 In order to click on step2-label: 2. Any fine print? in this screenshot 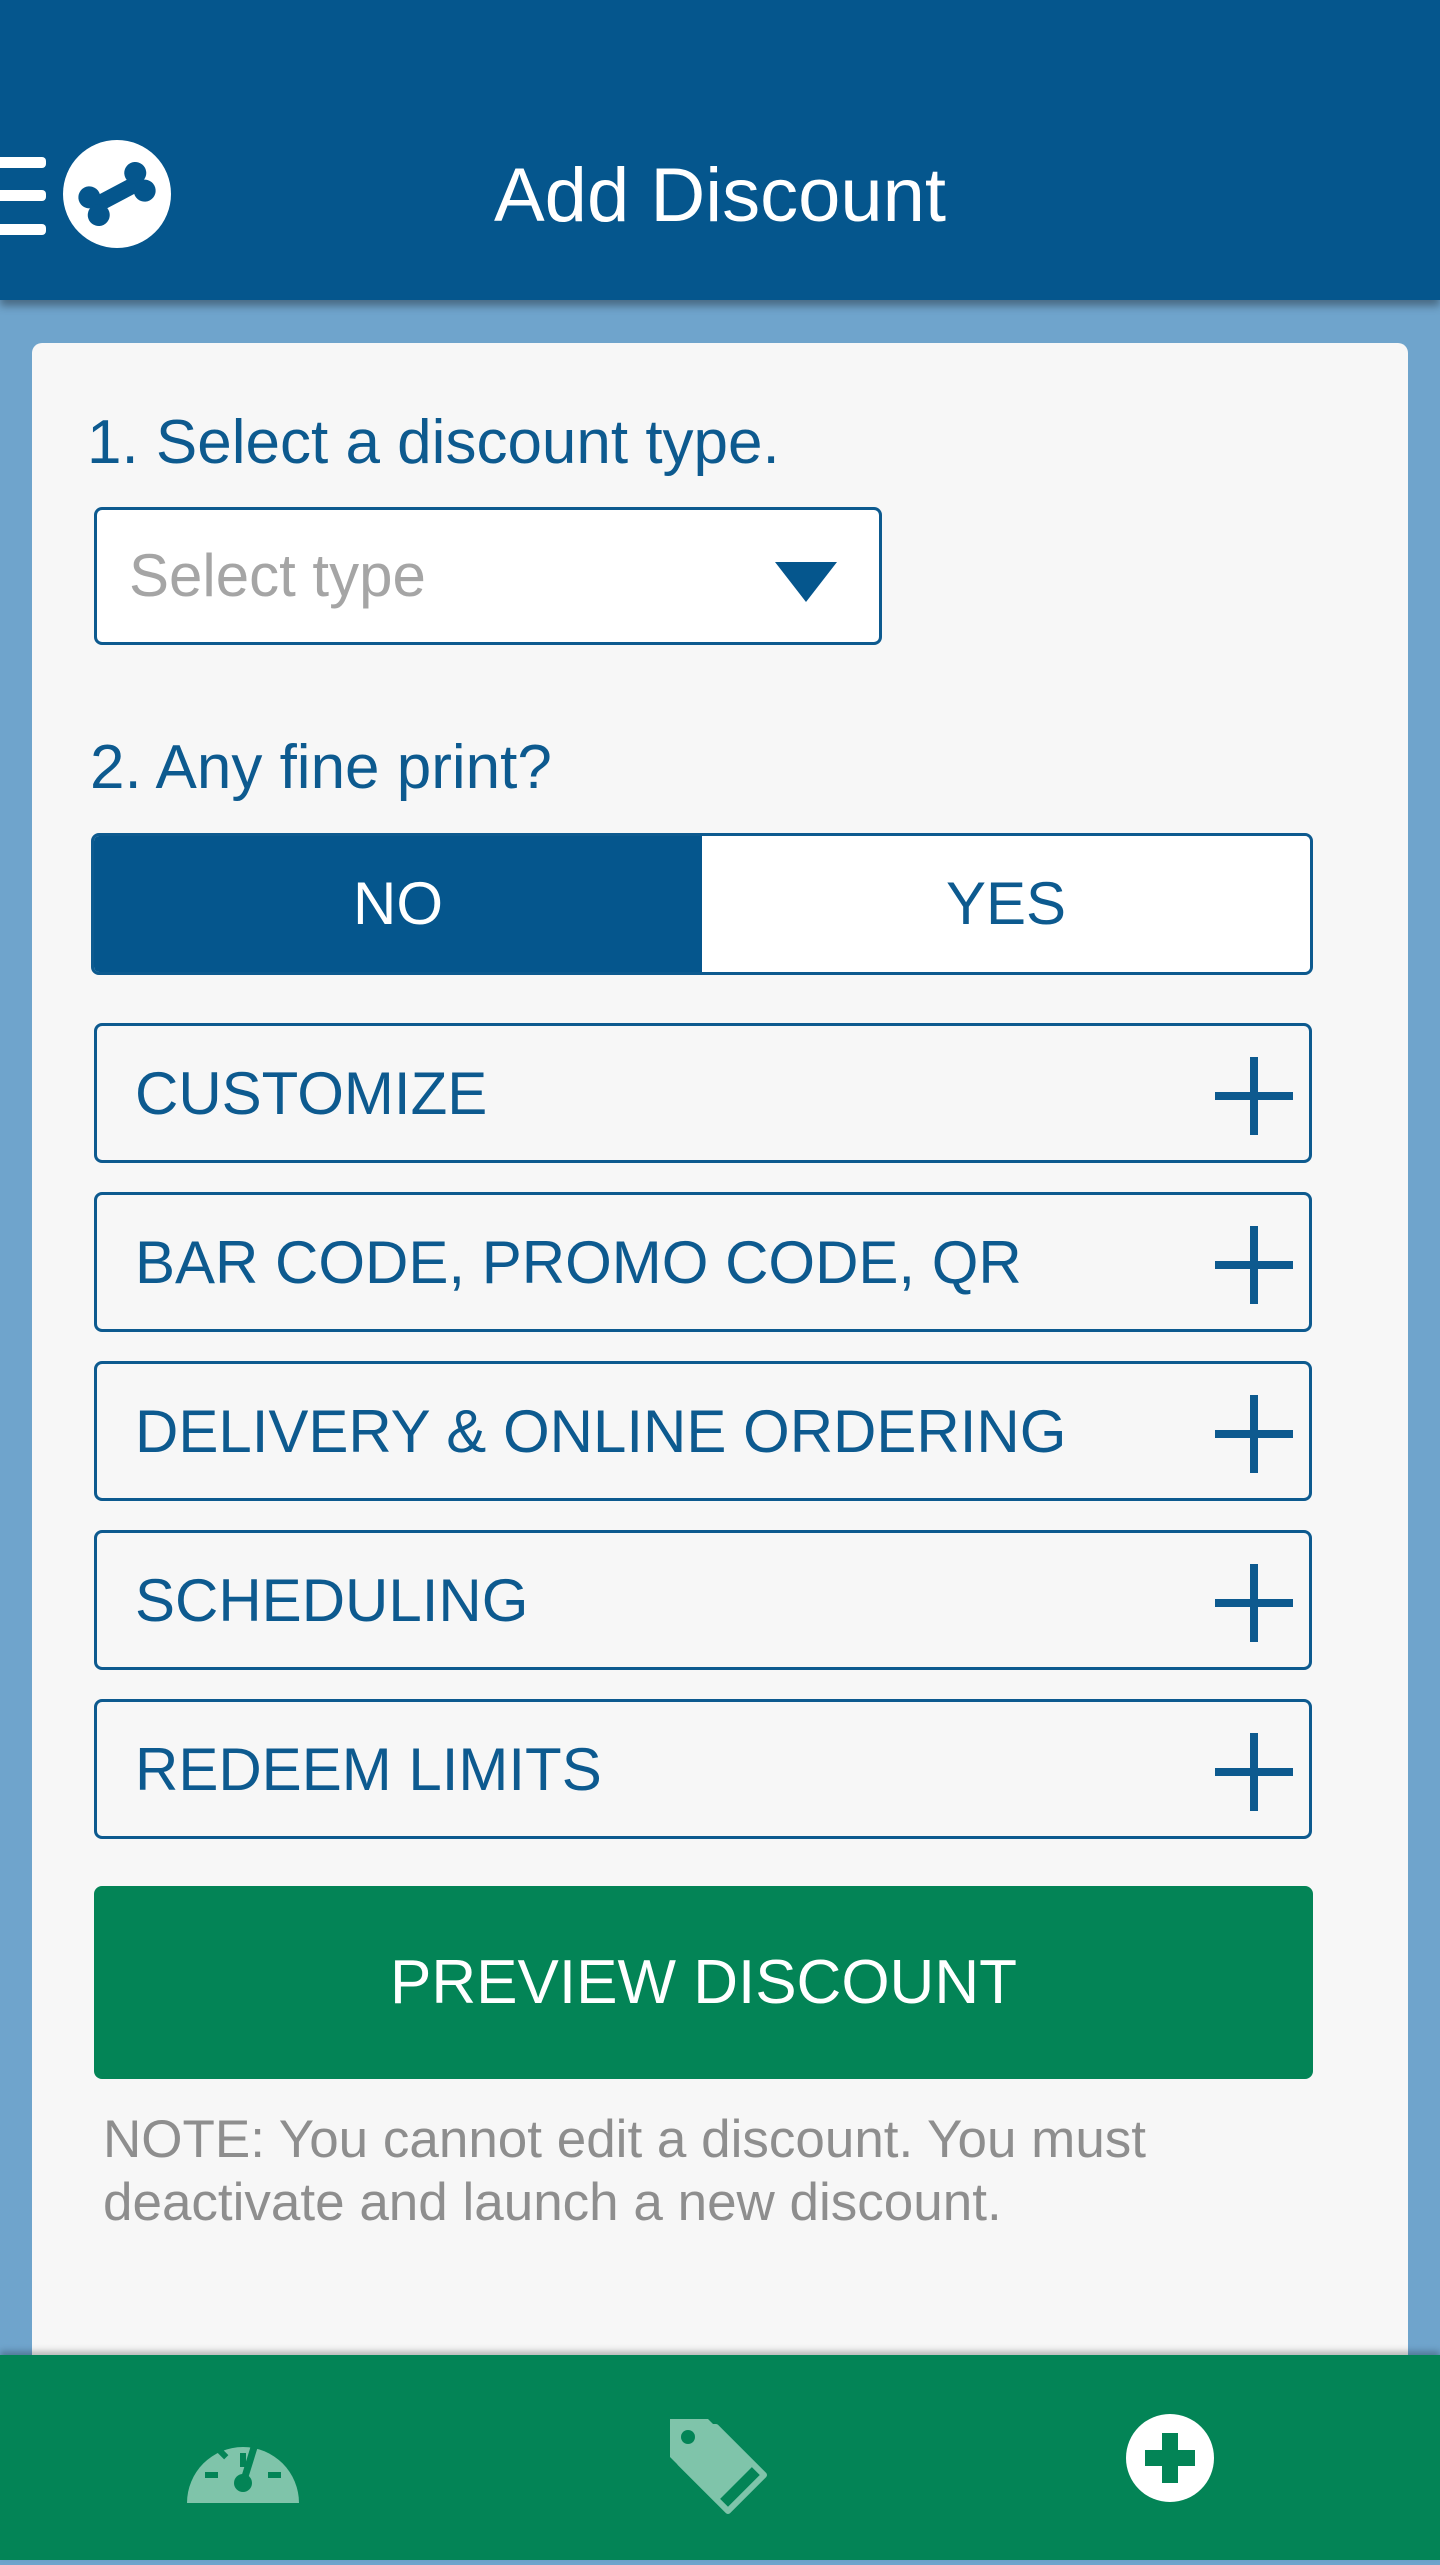, I will do `click(321, 767)`.